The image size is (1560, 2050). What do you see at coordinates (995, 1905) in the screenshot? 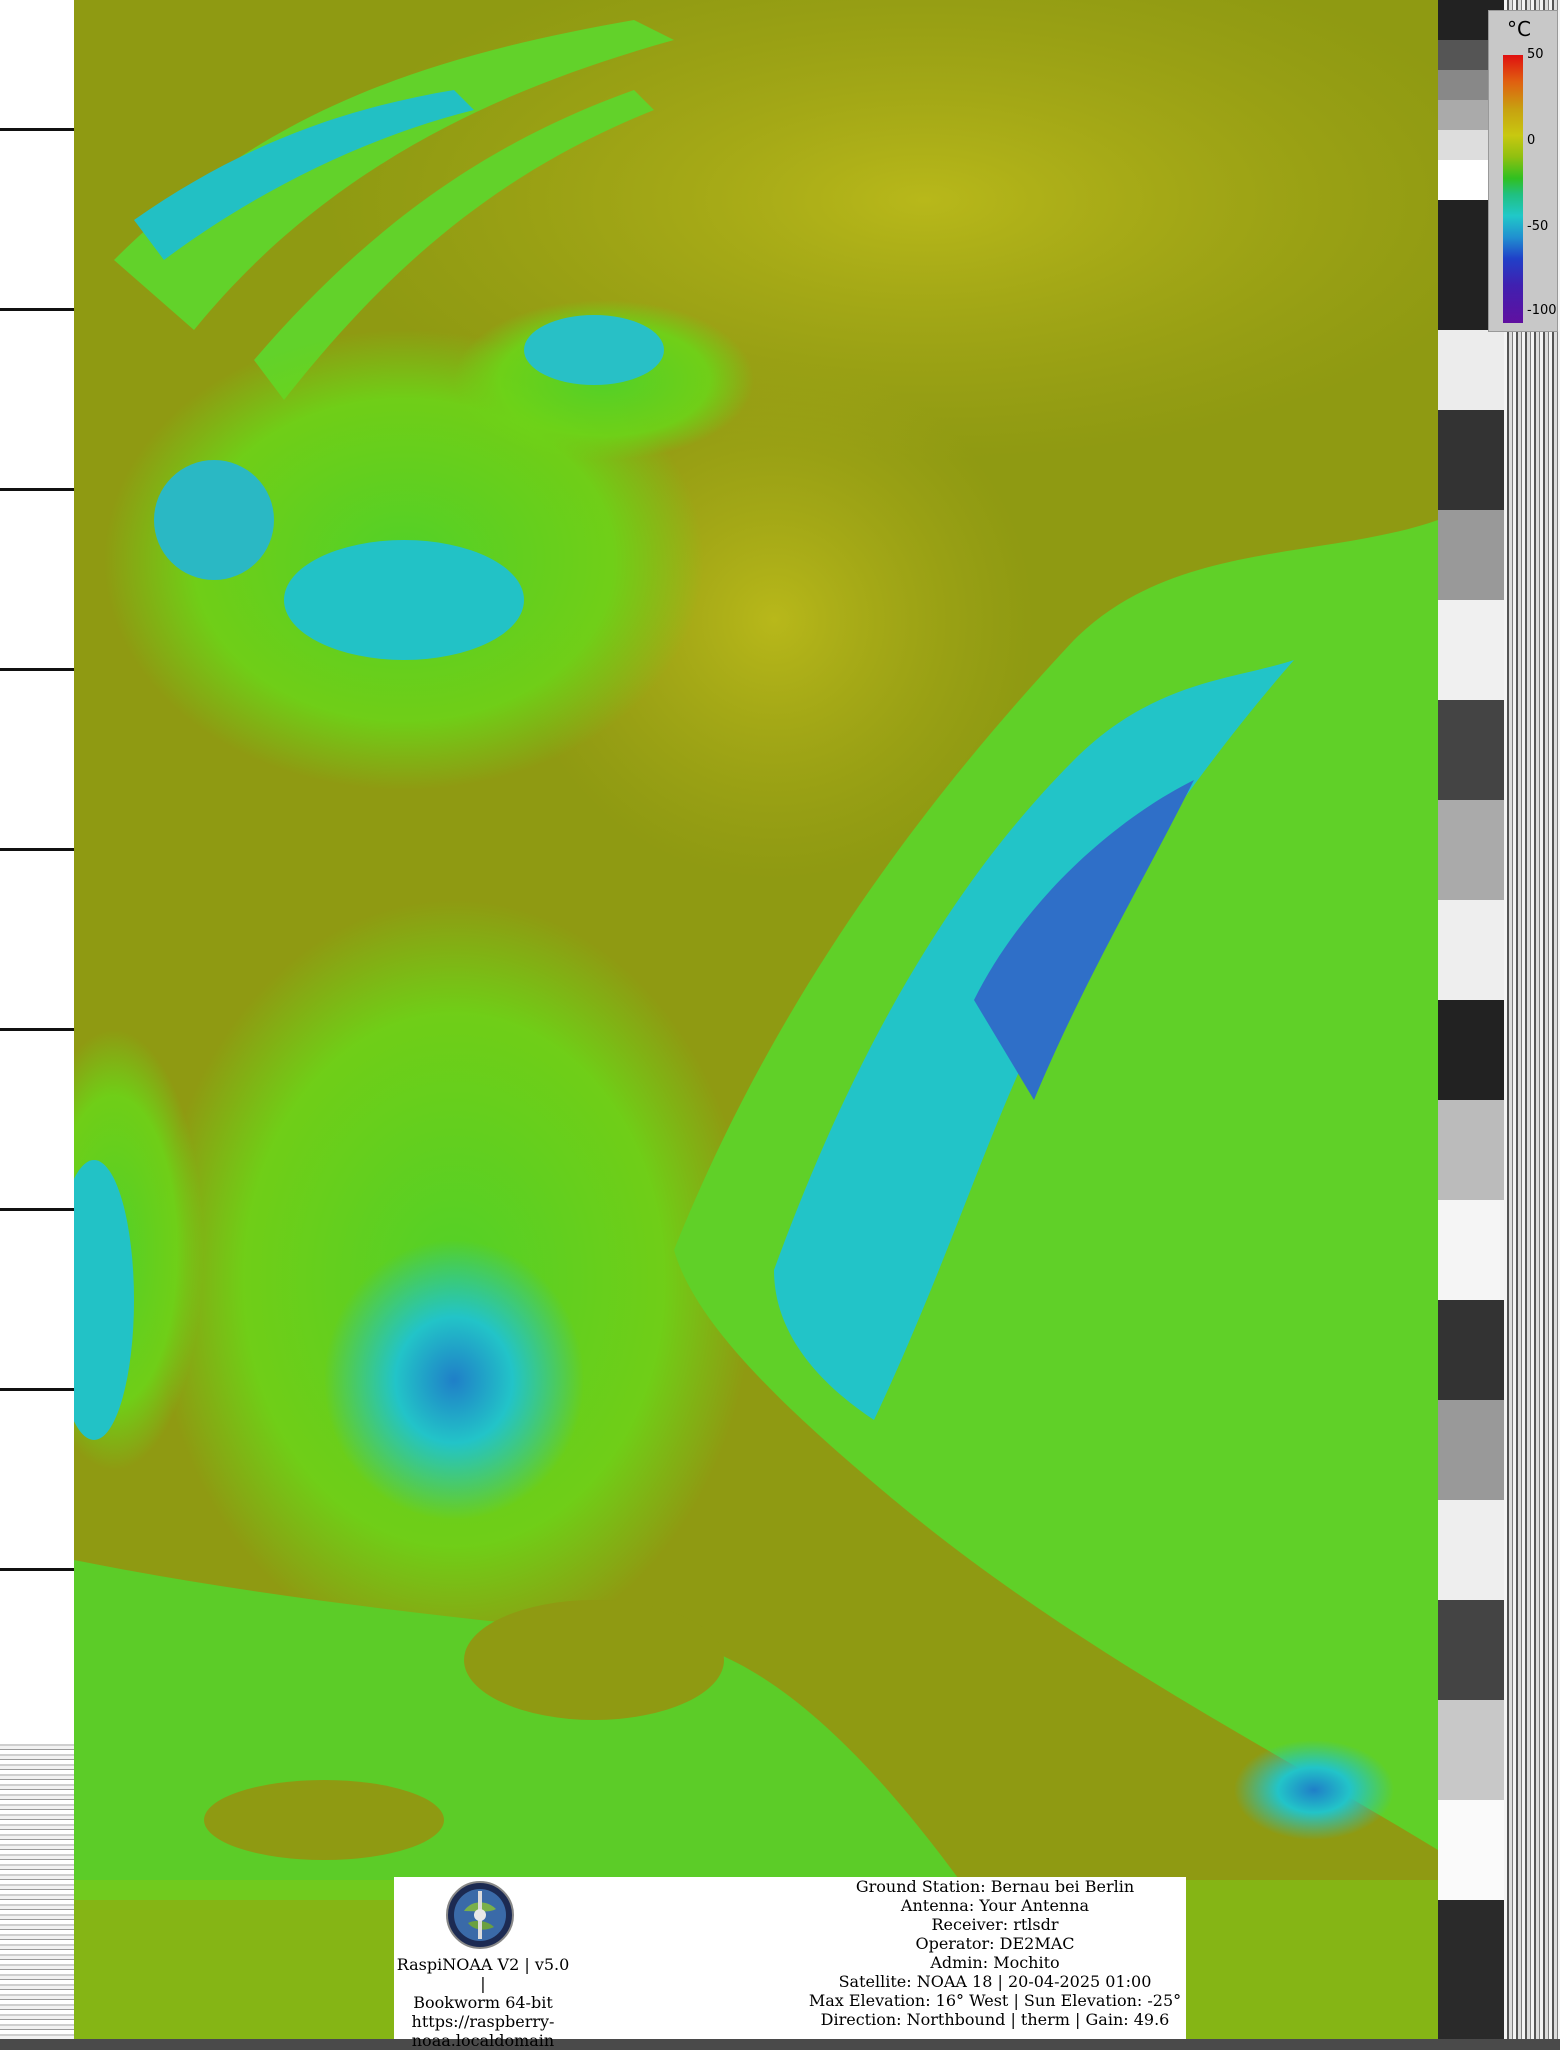
I see `antenna-line: Antenna: Your Antenna` at bounding box center [995, 1905].